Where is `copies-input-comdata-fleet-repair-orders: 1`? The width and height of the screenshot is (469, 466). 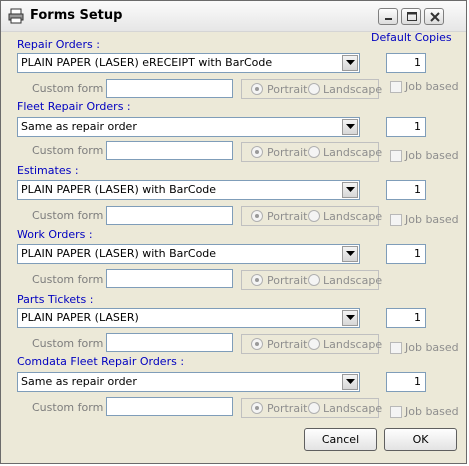
copies-input-comdata-fleet-repair-orders: 1 is located at coordinates (406, 382).